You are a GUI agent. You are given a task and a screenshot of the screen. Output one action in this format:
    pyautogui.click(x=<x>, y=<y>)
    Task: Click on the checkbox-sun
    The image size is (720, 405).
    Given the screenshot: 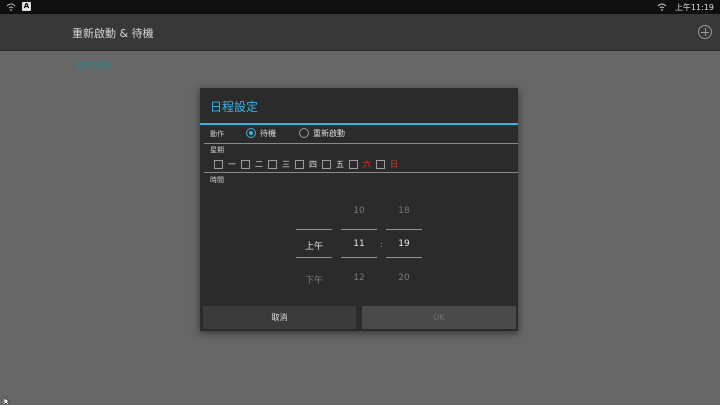 What is the action you would take?
    pyautogui.click(x=380, y=164)
    